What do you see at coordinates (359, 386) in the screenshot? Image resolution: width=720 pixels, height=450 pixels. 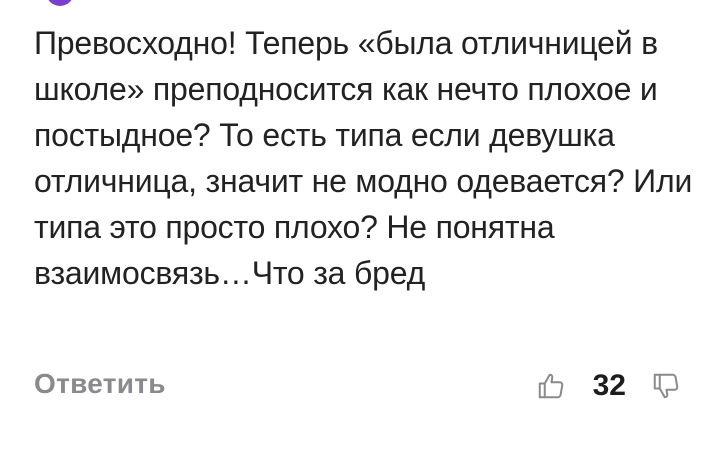 I see `comment-footer: Ответить 32` at bounding box center [359, 386].